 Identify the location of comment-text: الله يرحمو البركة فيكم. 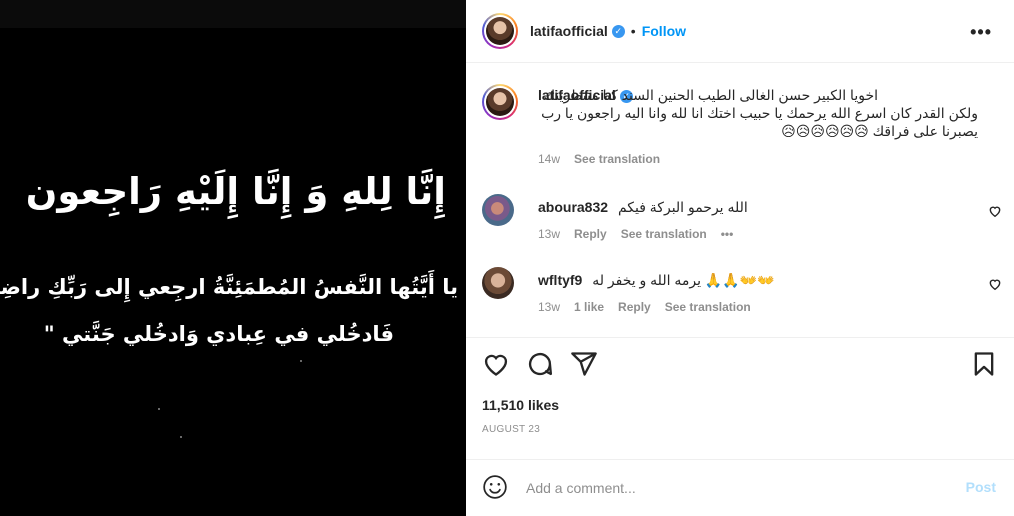
(682, 207).